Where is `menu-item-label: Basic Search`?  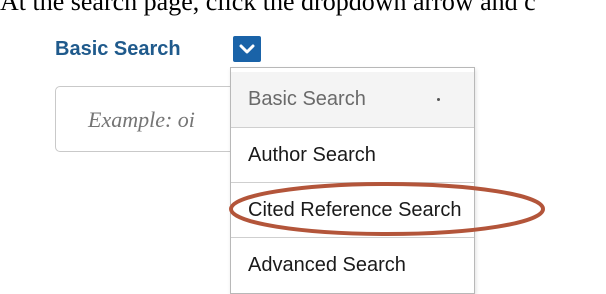
menu-item-label: Basic Search is located at coordinates (307, 99).